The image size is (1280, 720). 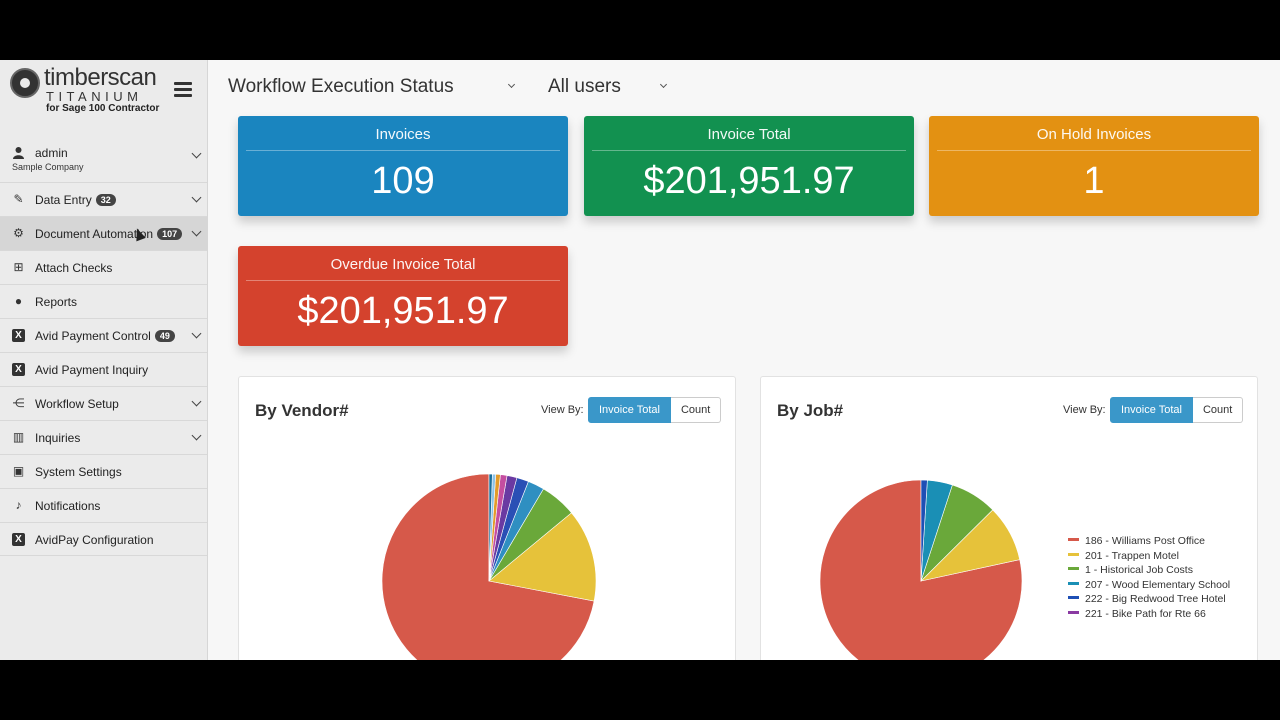 I want to click on overdue-total-card: Overdue Invoice Total $201,951.97, so click(x=403, y=296).